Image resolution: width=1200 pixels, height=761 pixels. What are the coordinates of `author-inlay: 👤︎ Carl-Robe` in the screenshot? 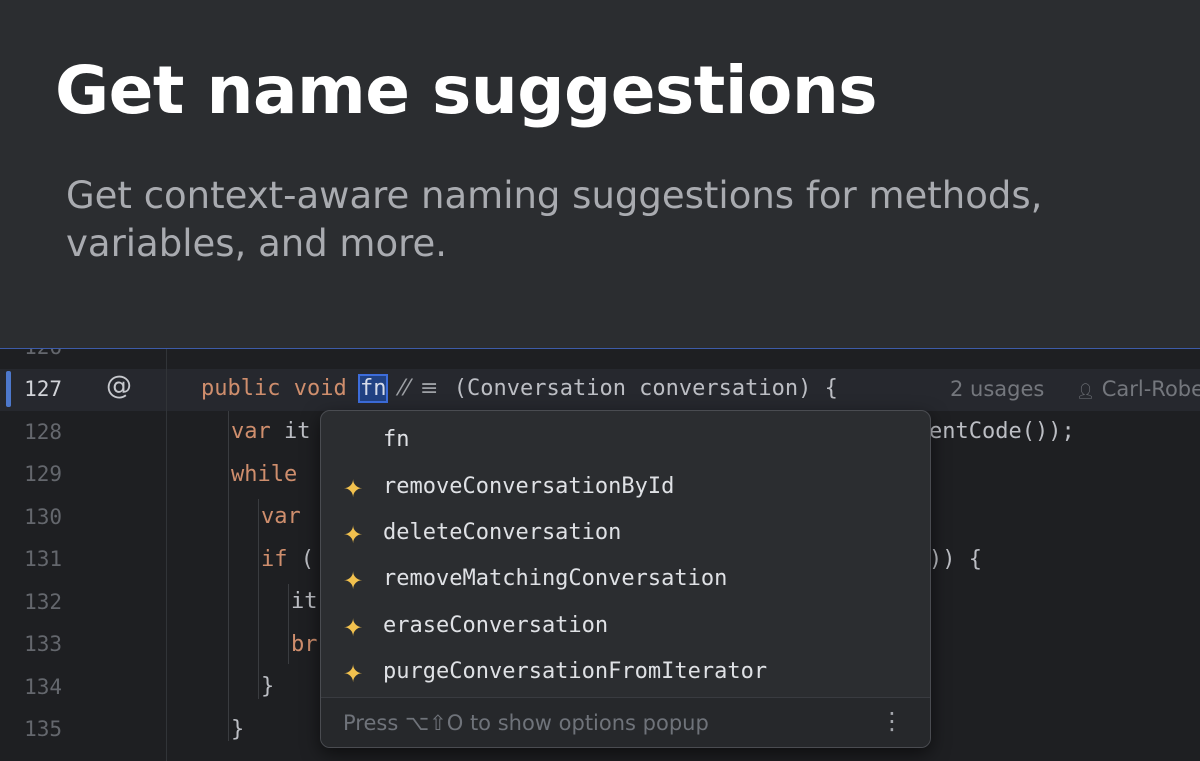 It's located at (1138, 389).